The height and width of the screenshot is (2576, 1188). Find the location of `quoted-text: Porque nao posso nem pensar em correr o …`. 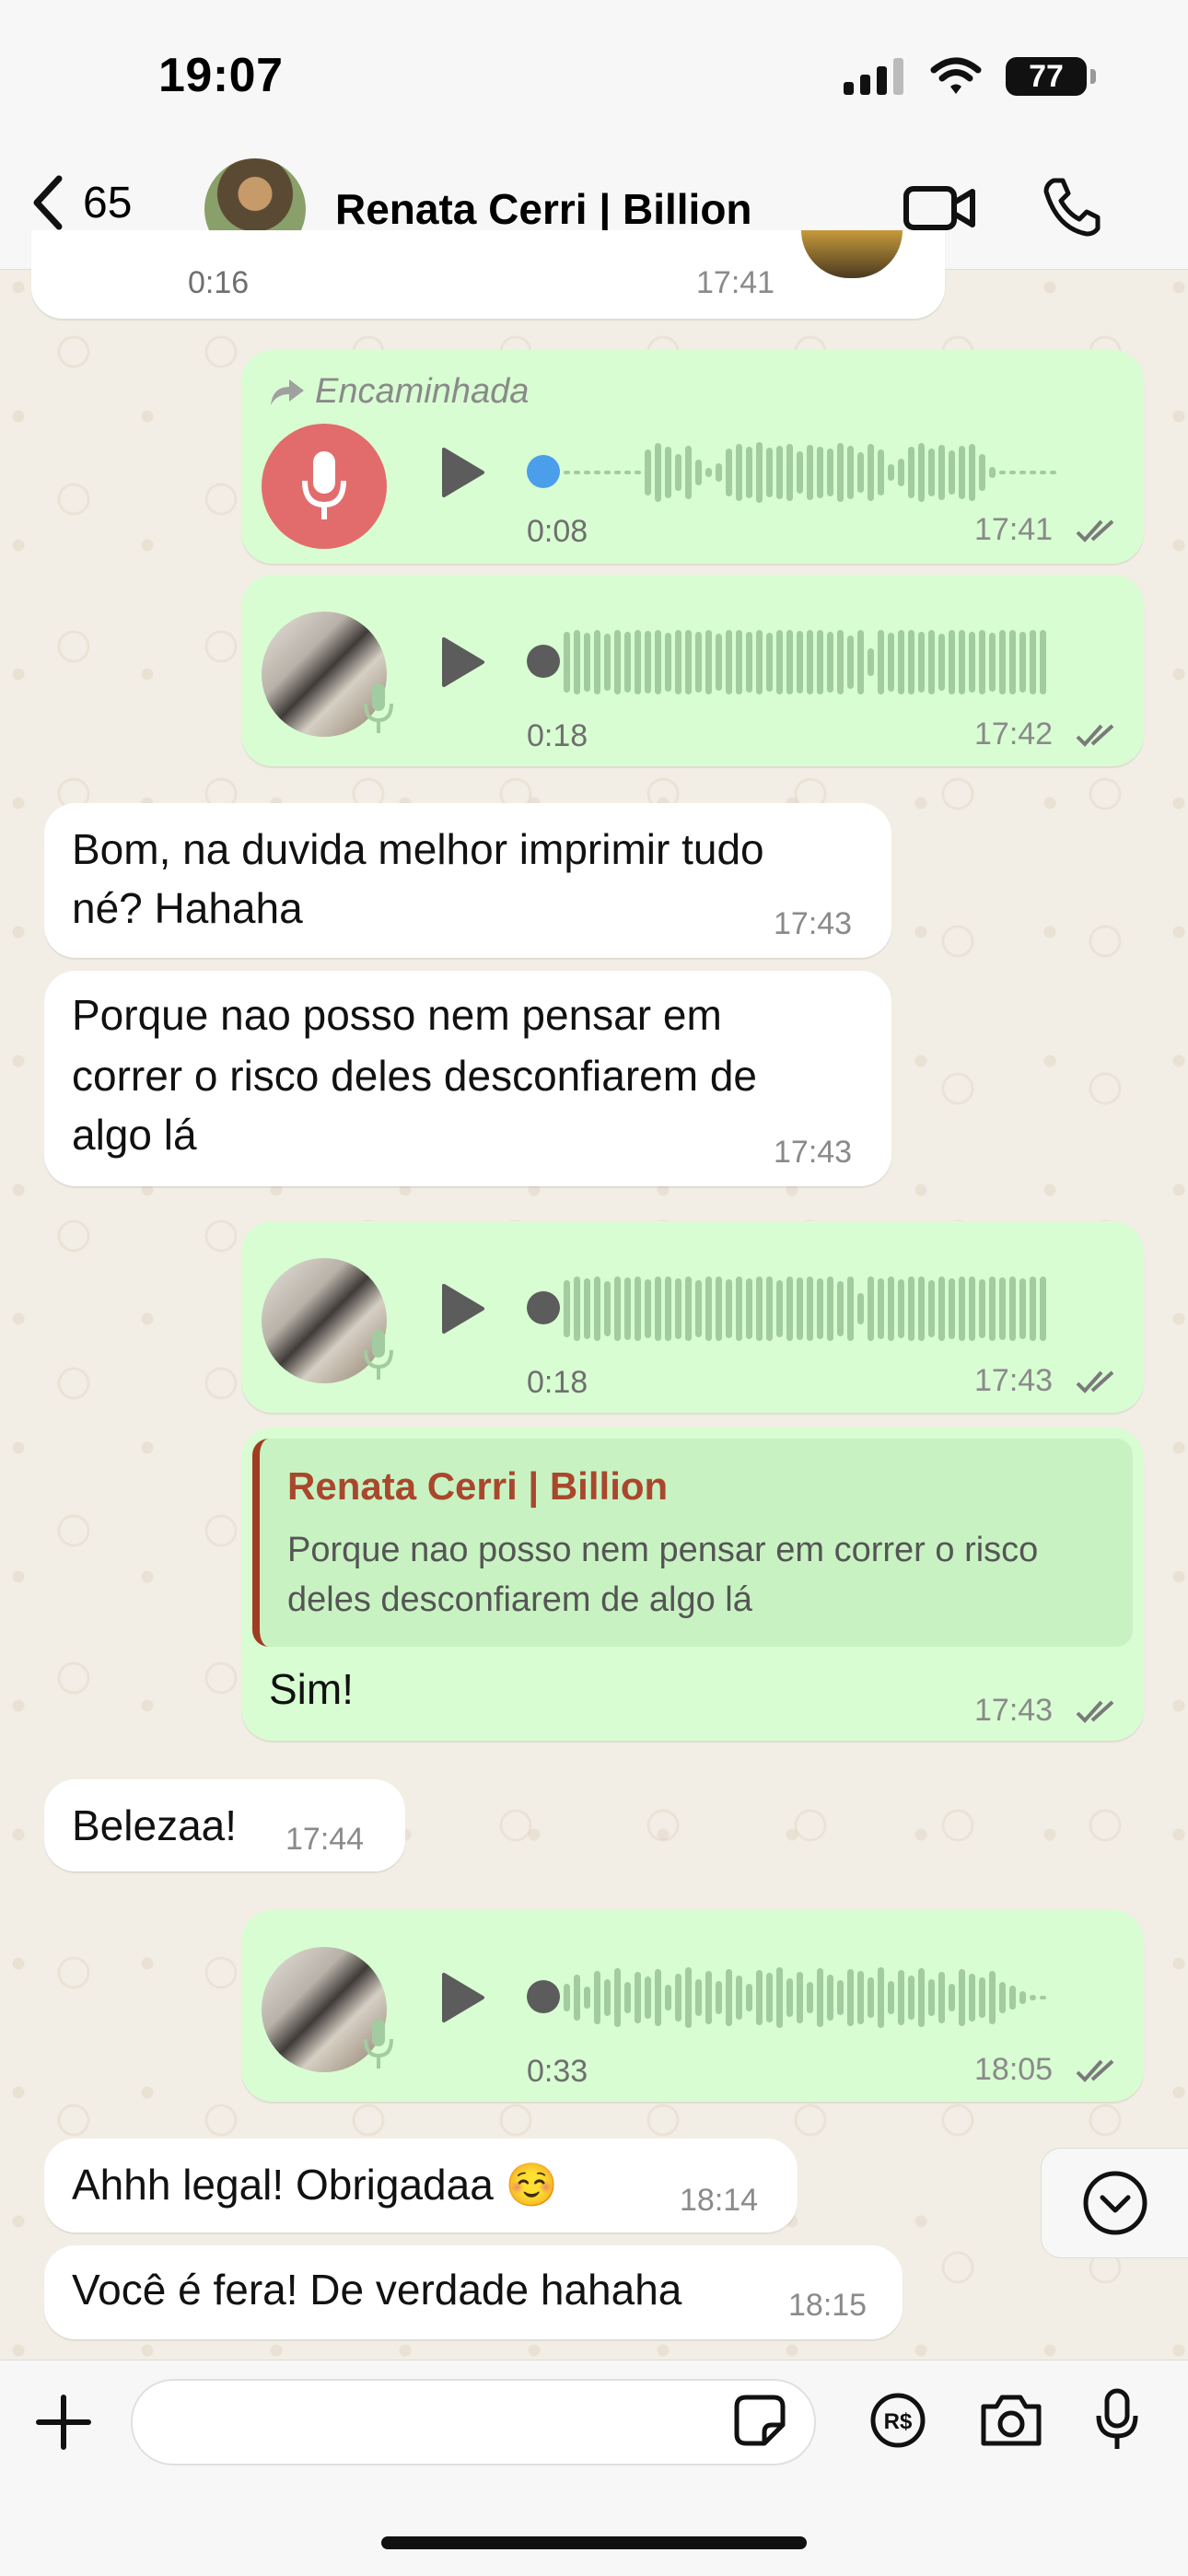

quoted-text: Porque nao posso nem pensar em correr o … is located at coordinates (701, 1575).